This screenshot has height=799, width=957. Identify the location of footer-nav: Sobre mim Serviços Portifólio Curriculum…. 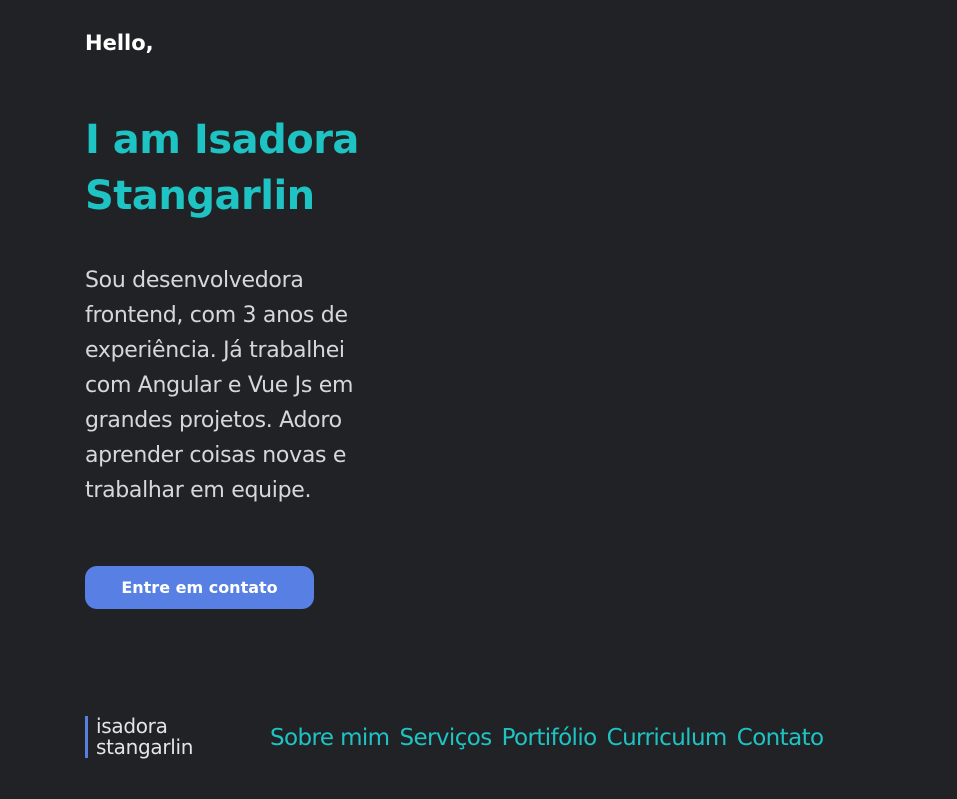
(547, 738).